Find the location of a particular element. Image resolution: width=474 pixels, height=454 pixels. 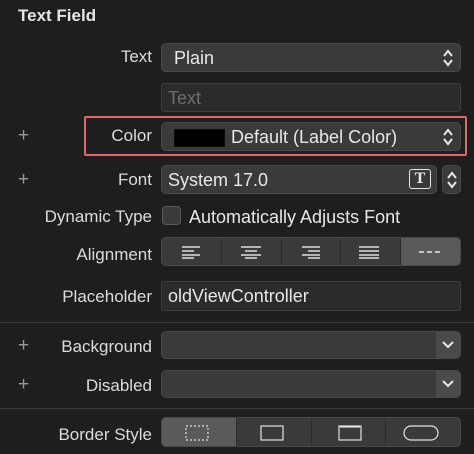

font-field: System 17.0 T is located at coordinates (299, 179).